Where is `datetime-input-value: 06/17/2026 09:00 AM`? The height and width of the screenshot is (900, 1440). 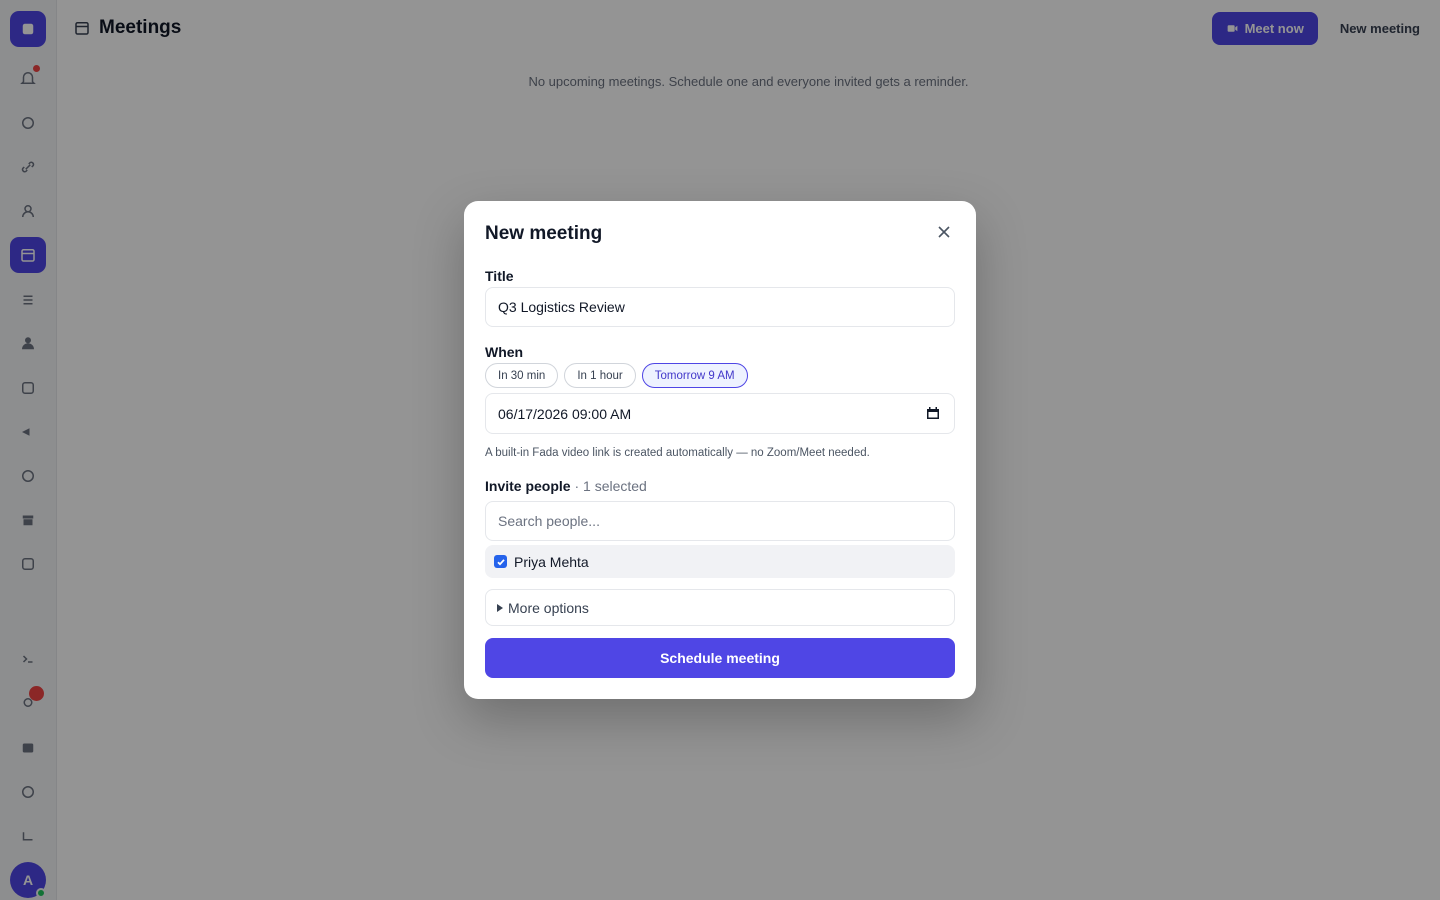 datetime-input-value: 06/17/2026 09:00 AM is located at coordinates (565, 413).